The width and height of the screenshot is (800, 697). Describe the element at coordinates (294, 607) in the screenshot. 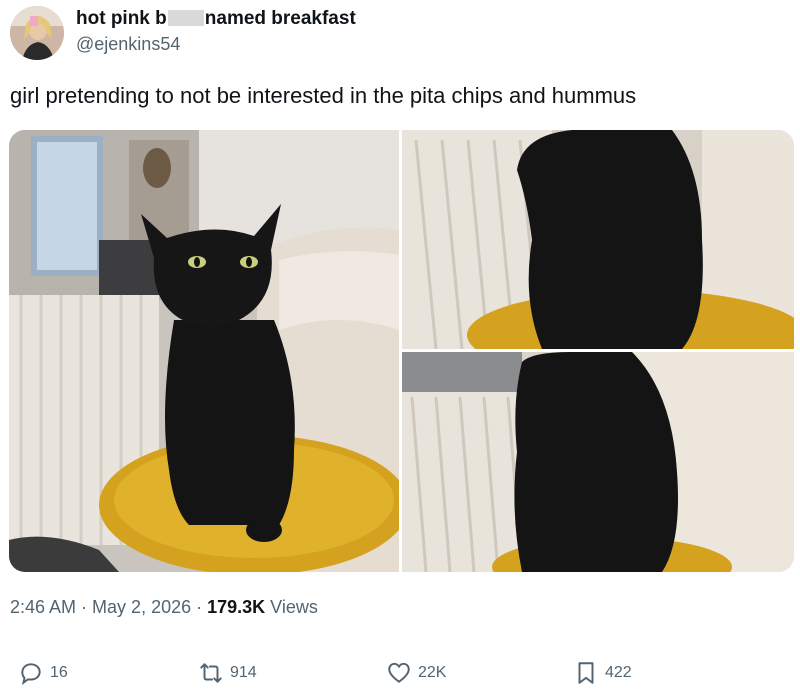

I see `views-label: Views` at that location.